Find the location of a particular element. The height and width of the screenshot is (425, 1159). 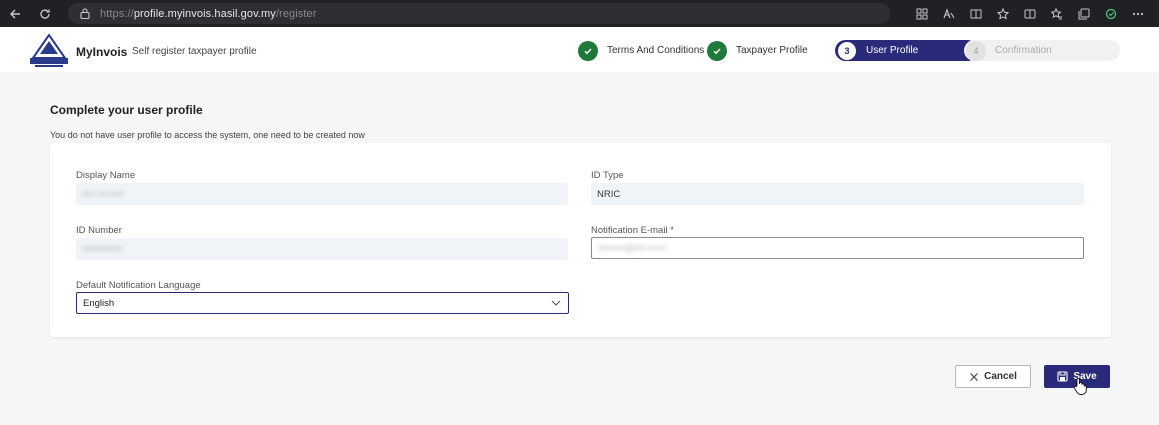

default-language-select: English is located at coordinates (322, 303).